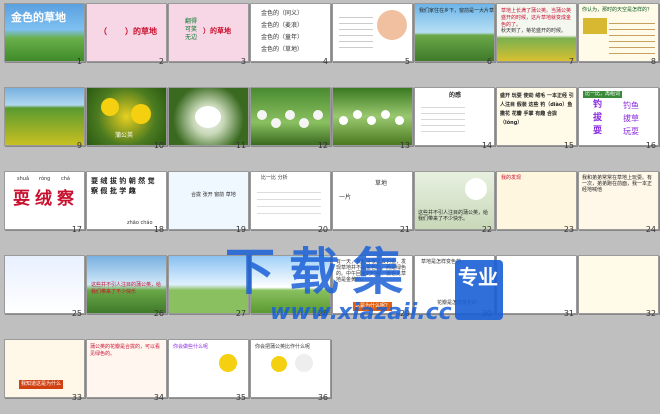  Describe the element at coordinates (321, 272) in the screenshot. I see `watermark-main: 下载集` at that location.